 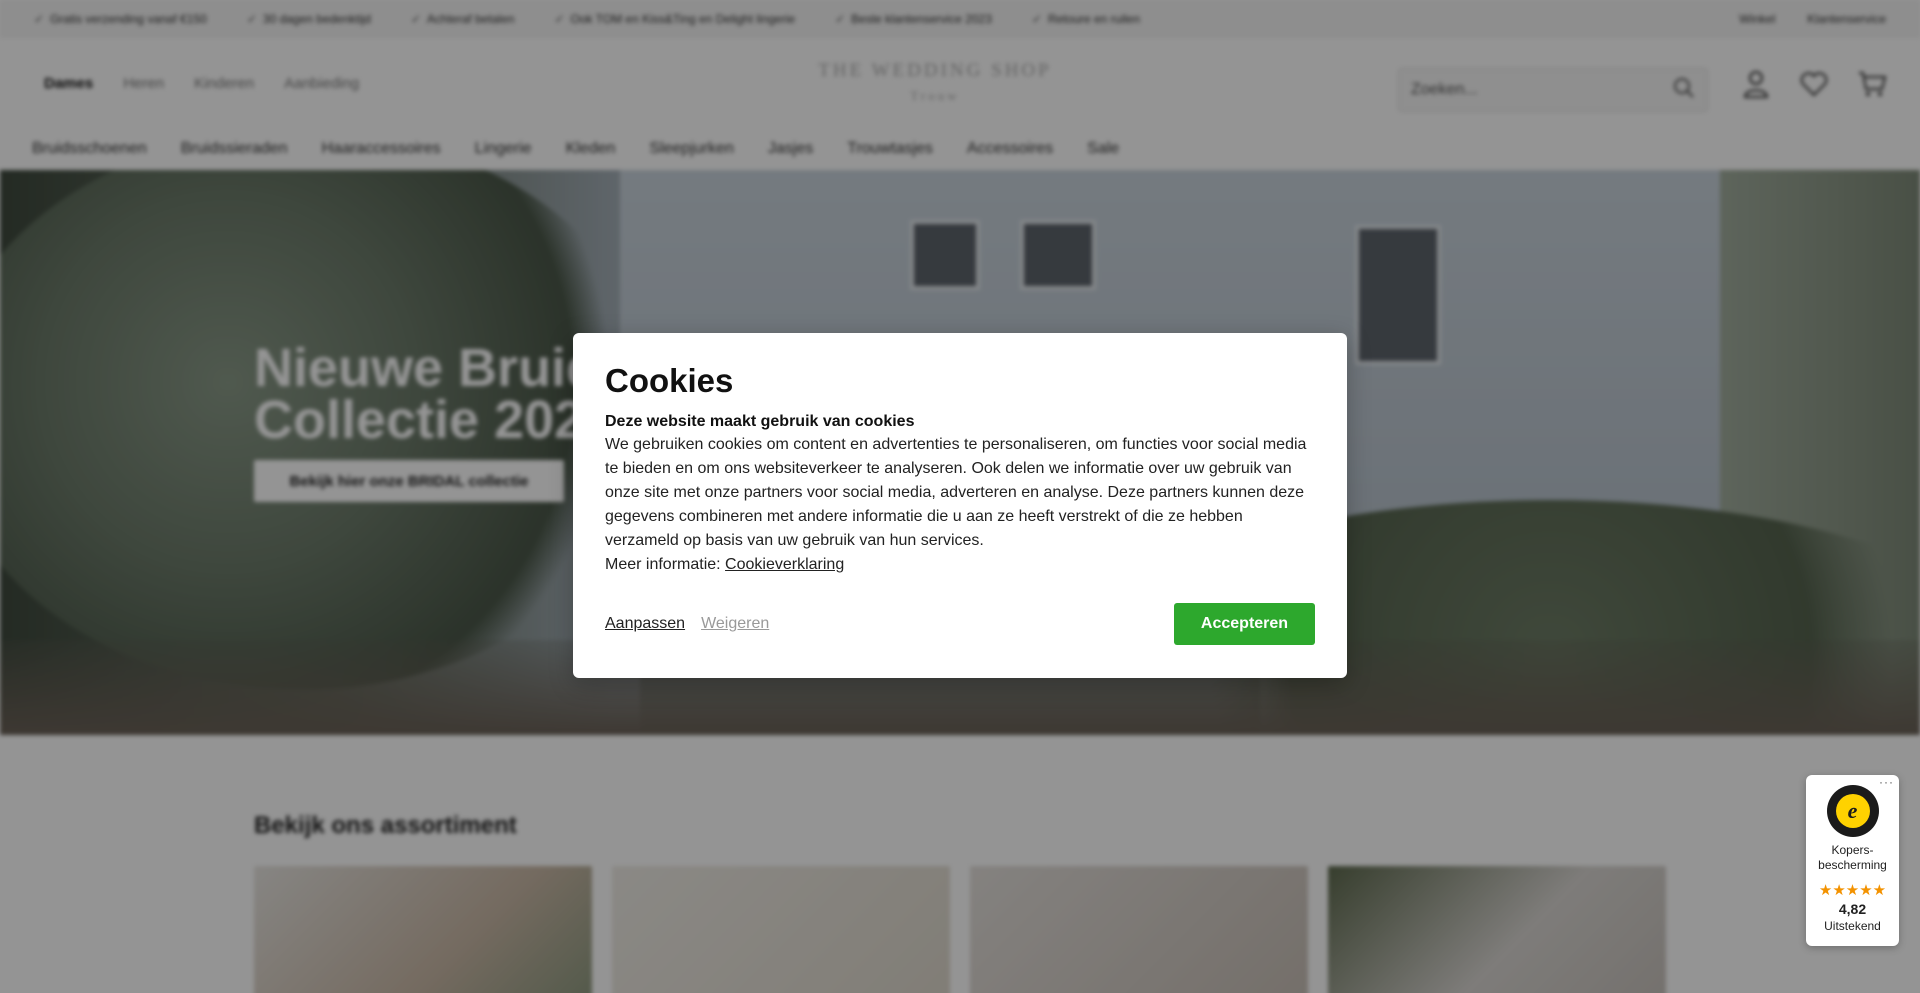 I want to click on trust-seal-icon: e, so click(x=1852, y=811).